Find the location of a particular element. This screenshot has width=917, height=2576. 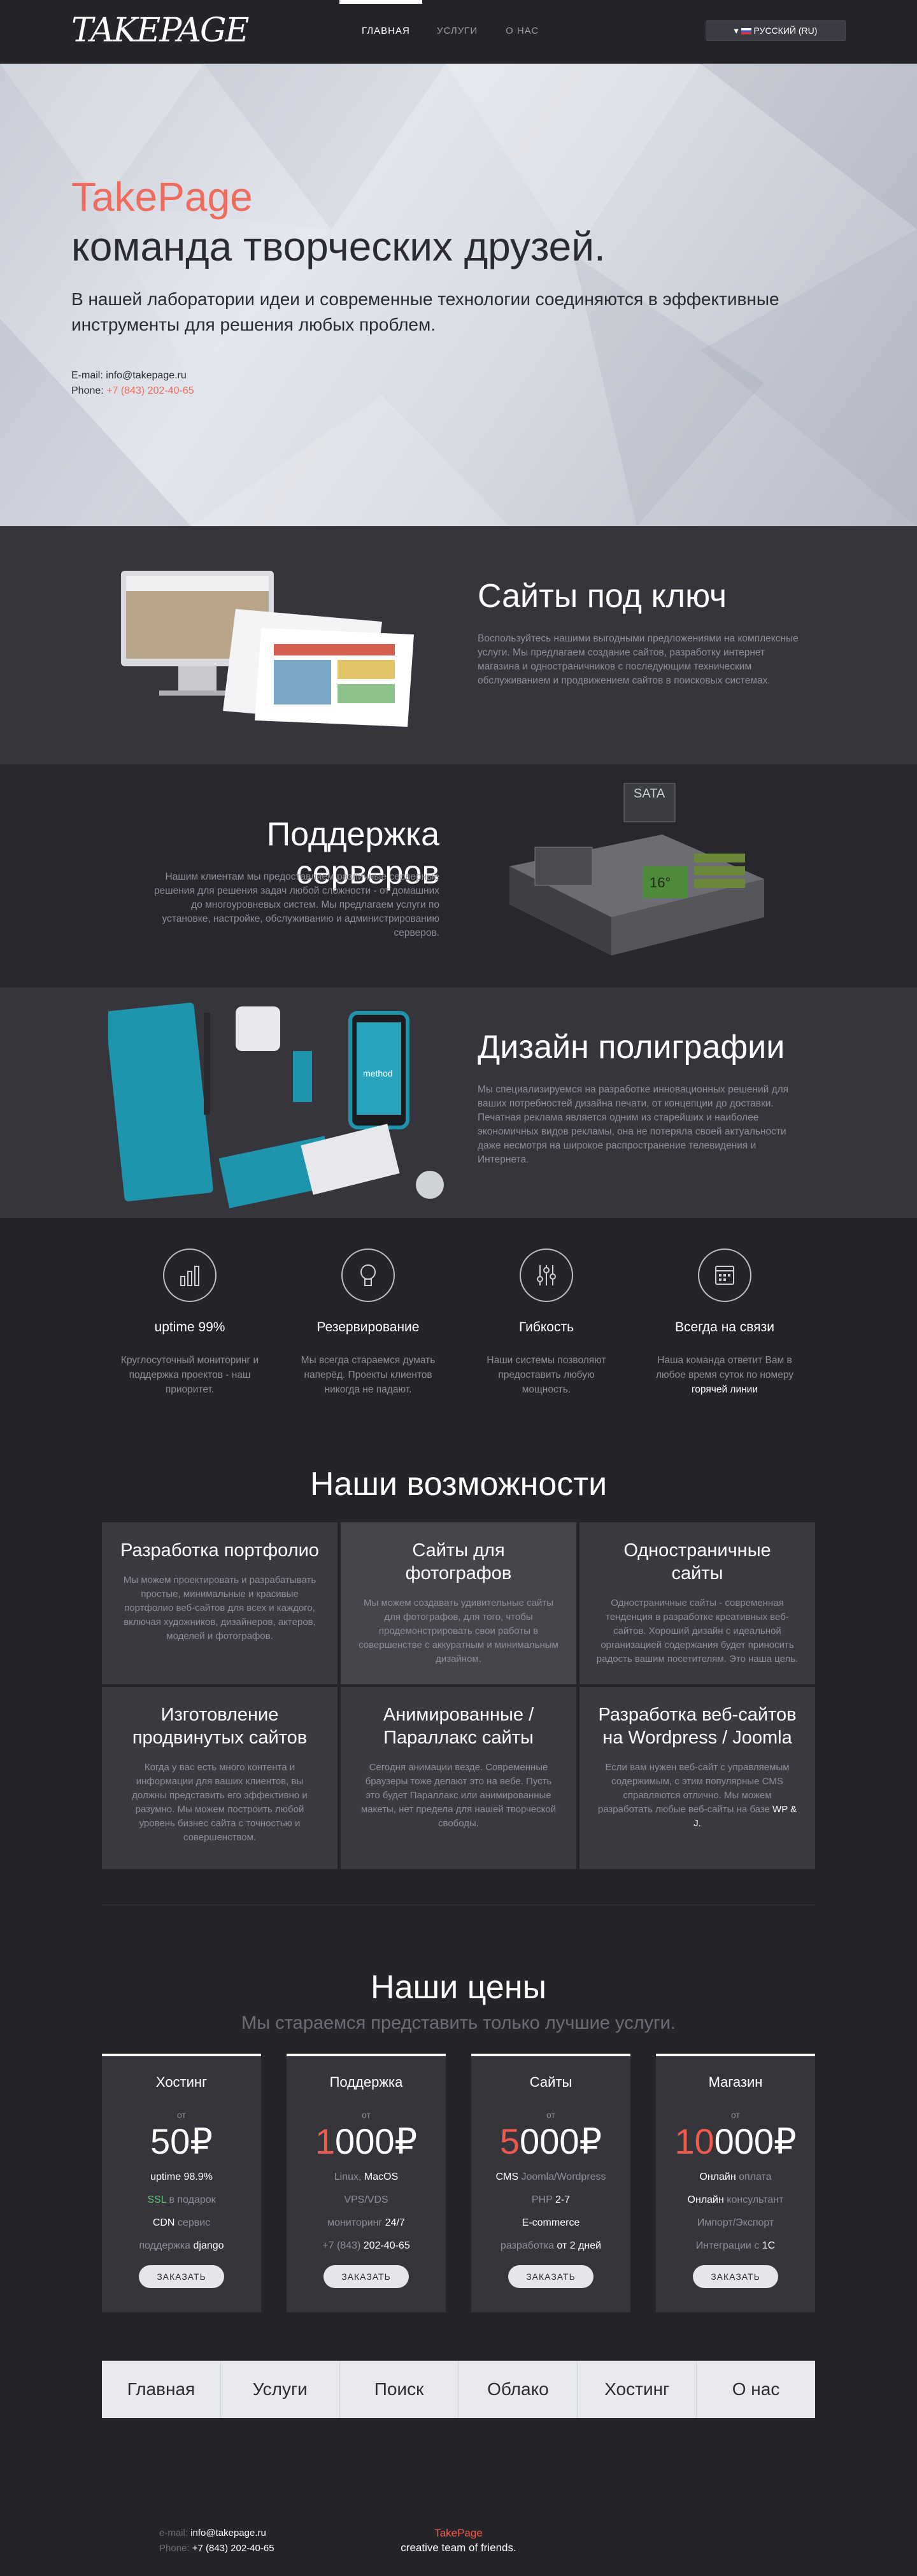

site-logo: TAKEPAGE is located at coordinates (160, 31).